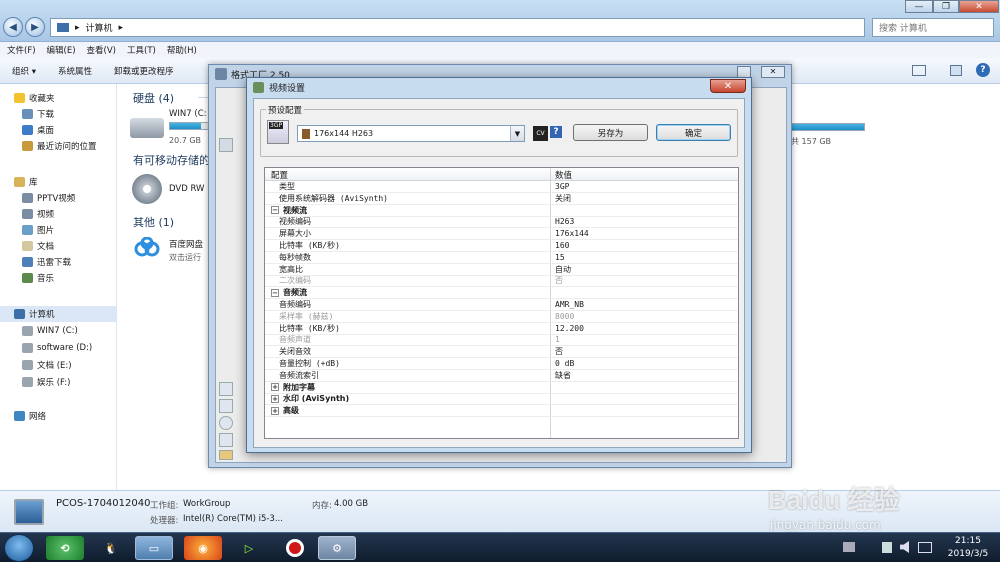 The height and width of the screenshot is (562, 1000). What do you see at coordinates (58, 365) in the screenshot?
I see `sidebar-item-drive-e: 文档 (E:)` at bounding box center [58, 365].